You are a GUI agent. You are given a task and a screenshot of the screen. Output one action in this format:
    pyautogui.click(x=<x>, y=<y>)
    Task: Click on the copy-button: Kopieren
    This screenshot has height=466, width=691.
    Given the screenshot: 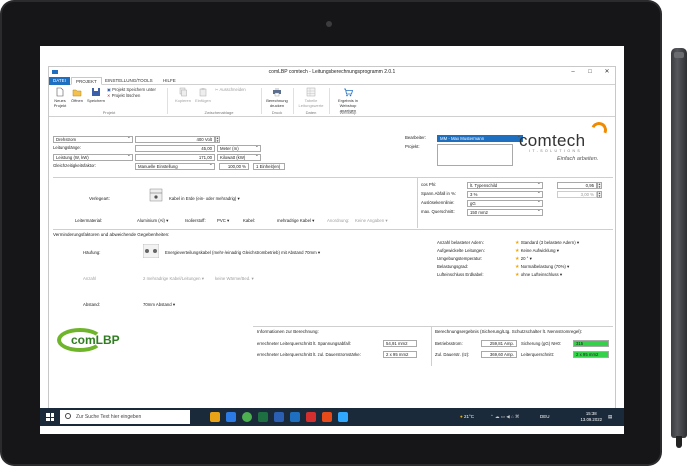 What is the action you would take?
    pyautogui.click(x=183, y=95)
    